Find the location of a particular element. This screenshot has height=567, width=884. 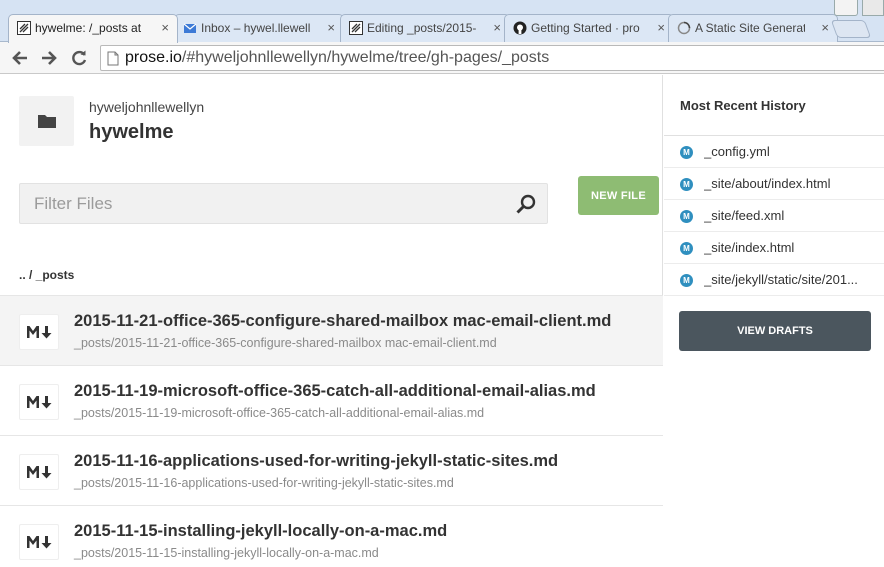

page-icon is located at coordinates (113, 58).